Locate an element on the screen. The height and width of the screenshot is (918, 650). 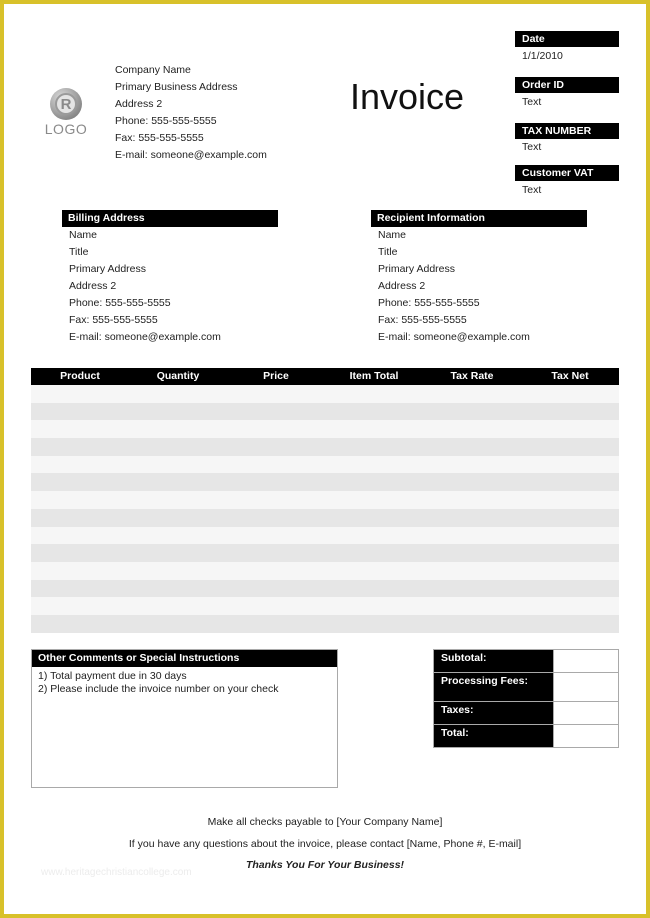
billing-phone: Phone: 555-555-5555 is located at coordinates (145, 303).